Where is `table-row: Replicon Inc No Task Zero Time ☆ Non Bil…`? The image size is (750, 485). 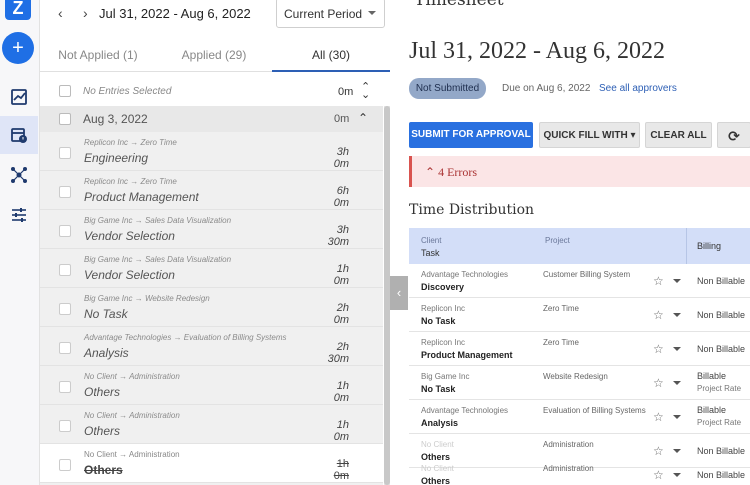
table-row: Replicon Inc No Task Zero Time ☆ Non Bil… is located at coordinates (579, 315).